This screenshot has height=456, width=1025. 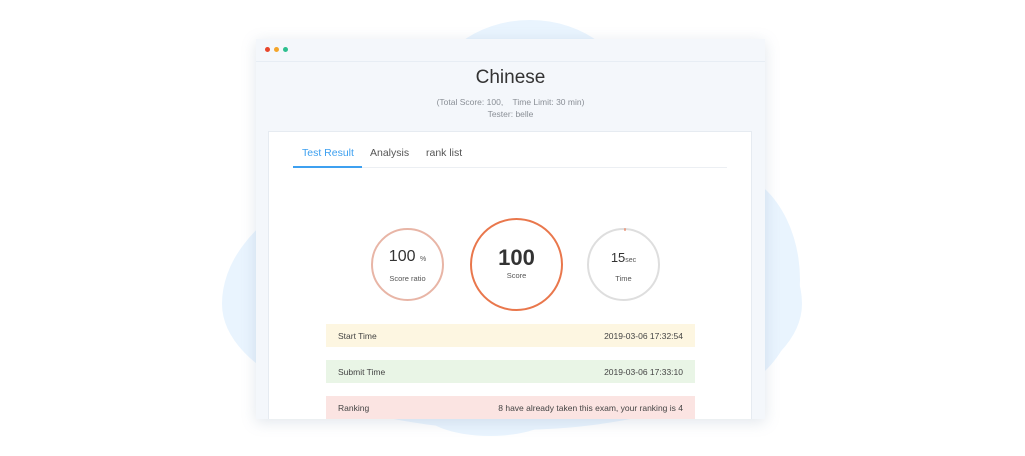 What do you see at coordinates (625, 229) in the screenshot?
I see `time-progress-tick` at bounding box center [625, 229].